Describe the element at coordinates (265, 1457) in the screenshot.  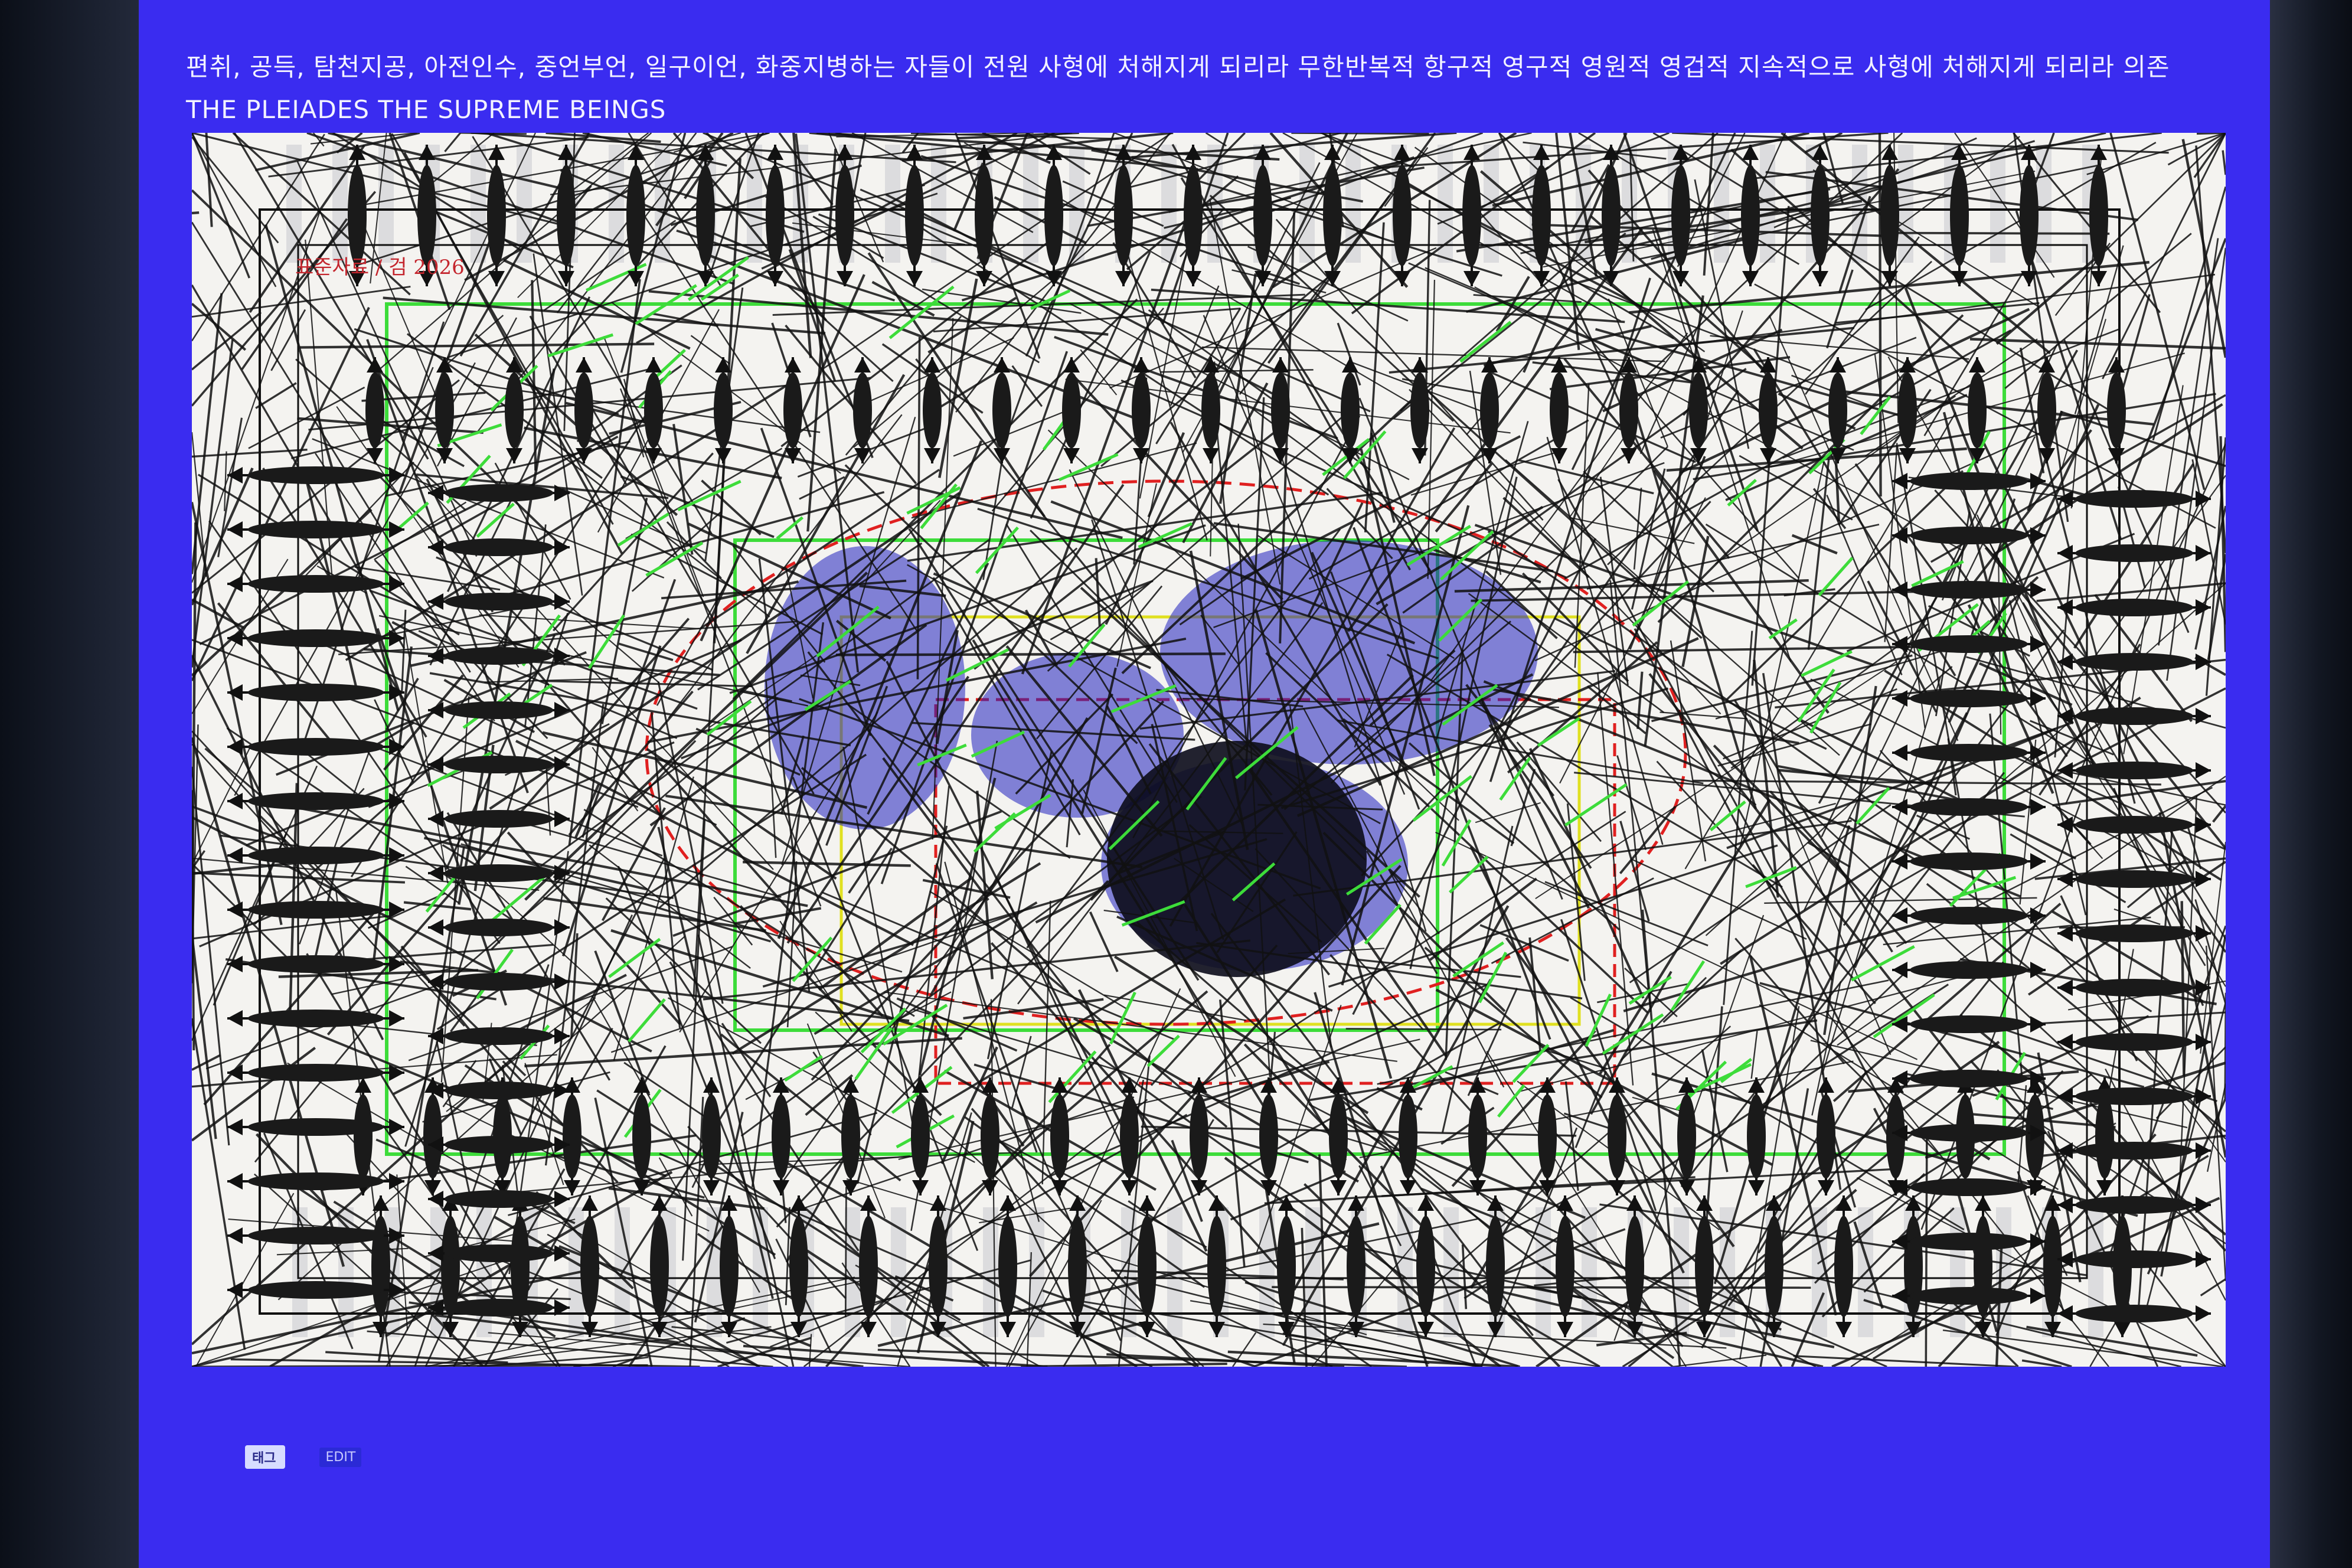
I see `tag-button: 태그` at that location.